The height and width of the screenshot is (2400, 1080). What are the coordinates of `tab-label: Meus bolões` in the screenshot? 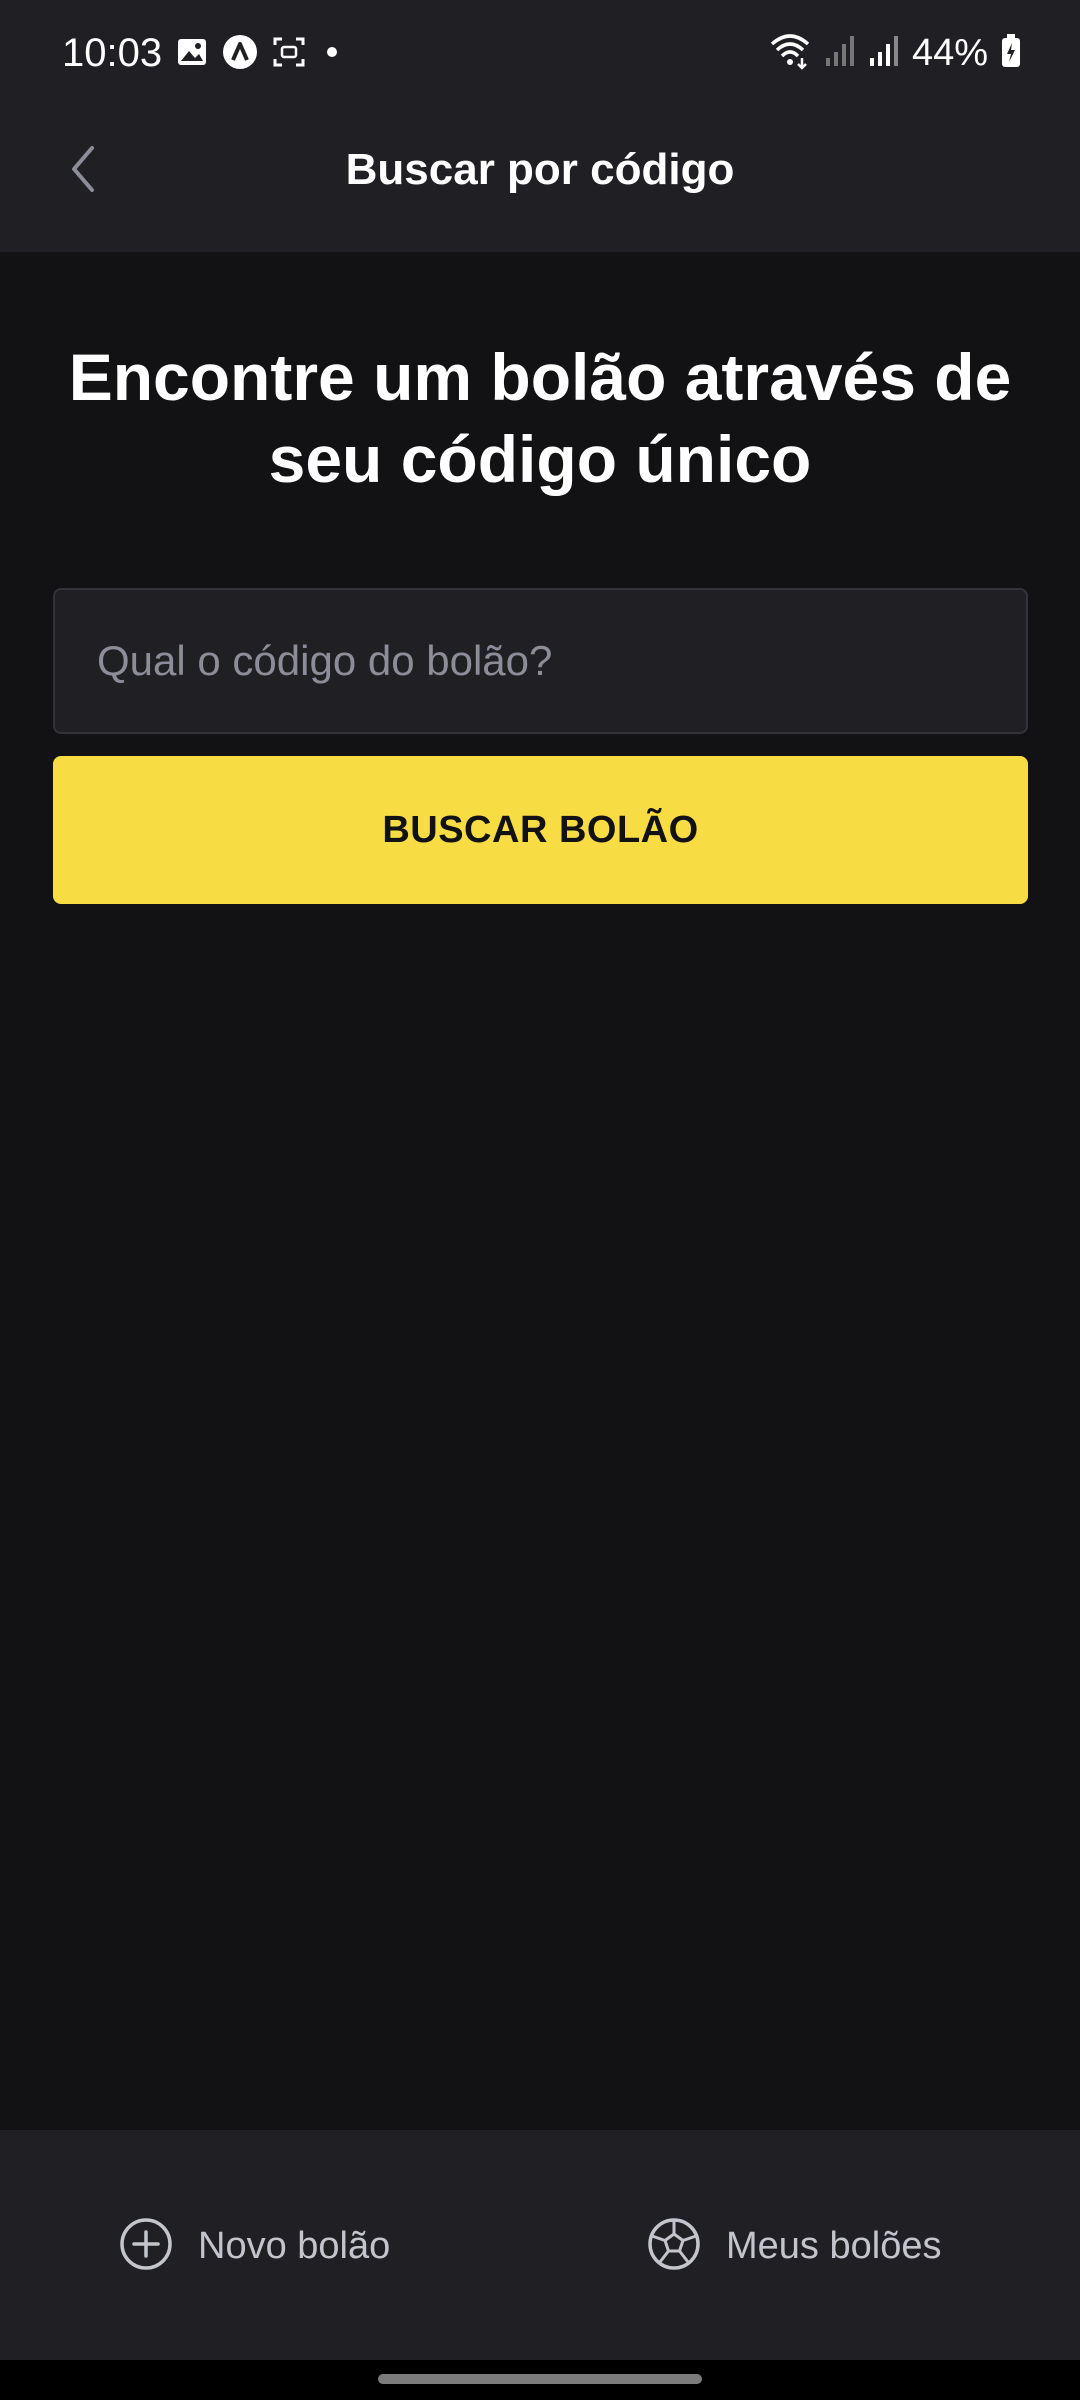 It's located at (834, 2245).